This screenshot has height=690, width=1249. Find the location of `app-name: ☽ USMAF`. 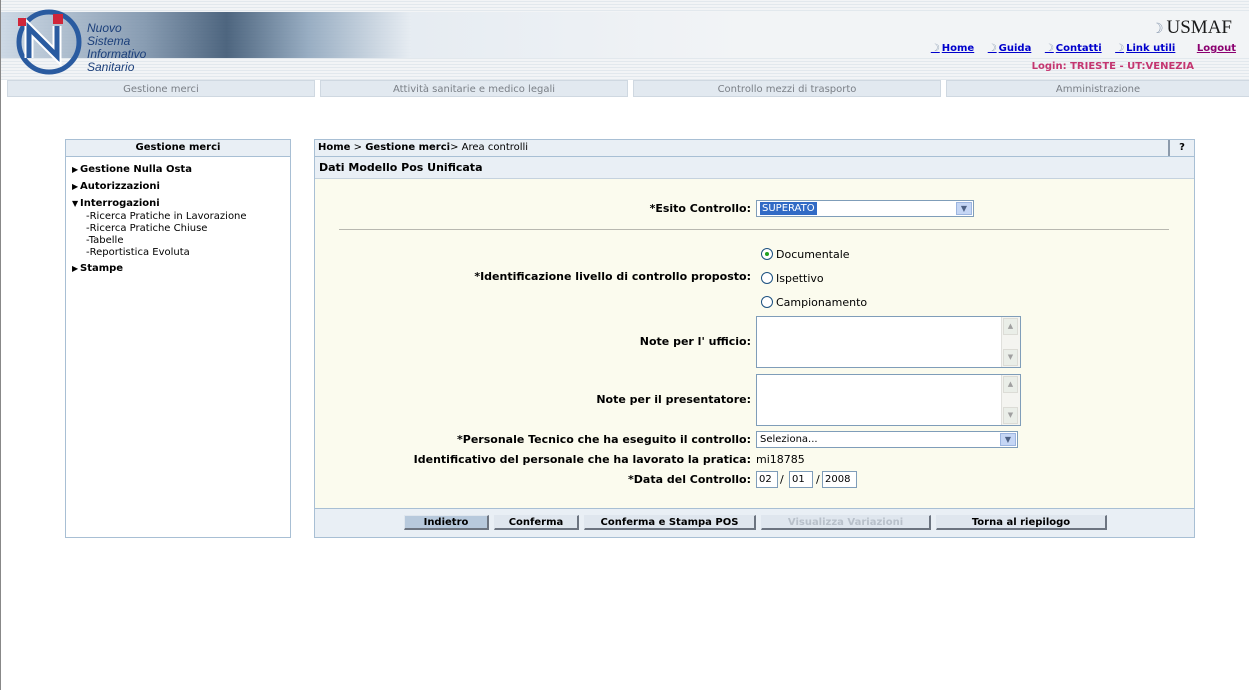

app-name: ☽ USMAF is located at coordinates (1191, 27).